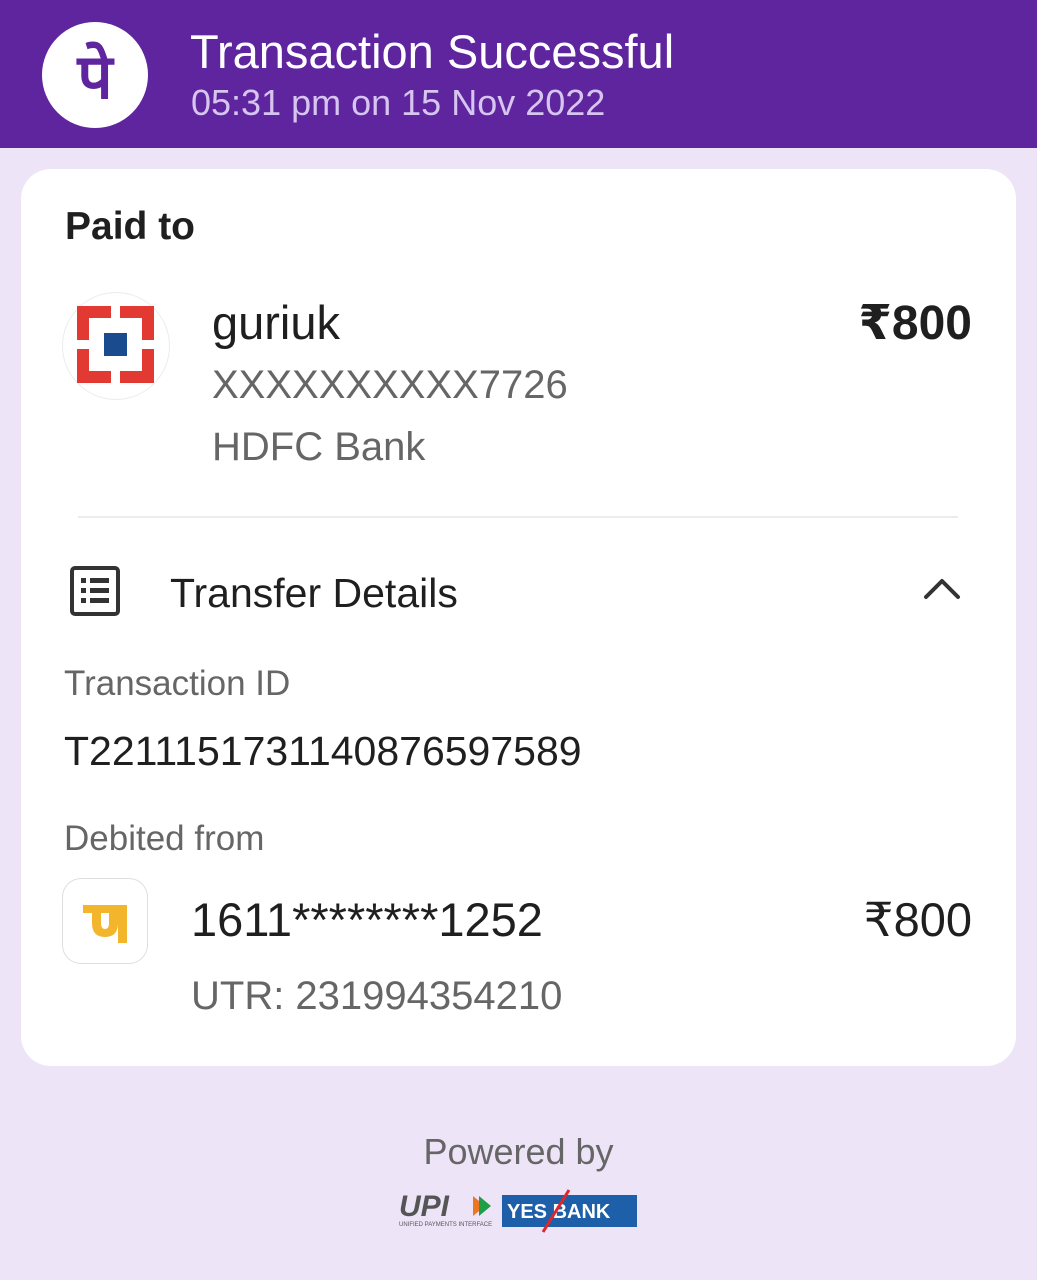  What do you see at coordinates (432, 51) in the screenshot?
I see `status-title: Transaction Successful` at bounding box center [432, 51].